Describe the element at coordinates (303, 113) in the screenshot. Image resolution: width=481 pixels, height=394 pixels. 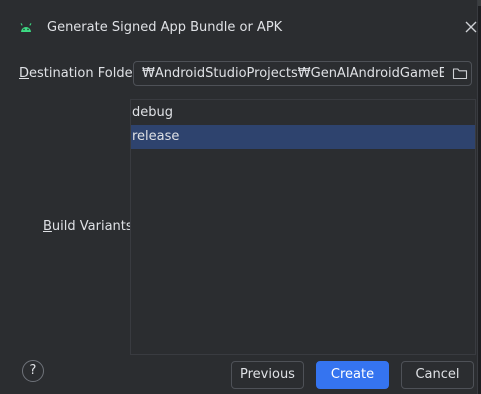
I see `variant-item-debug: debug` at that location.